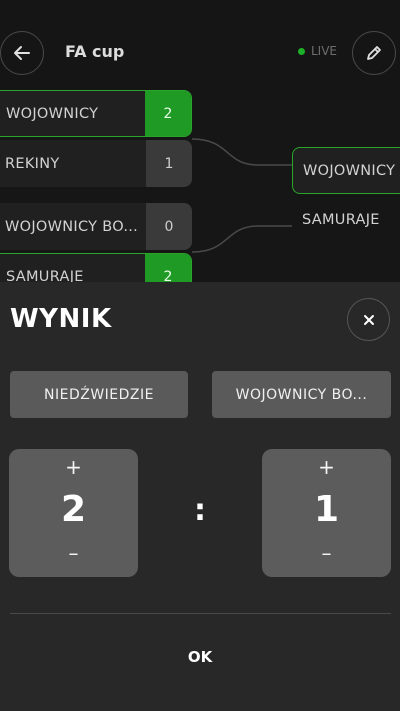 Image resolution: width=400 pixels, height=711 pixels. I want to click on home-score-value: 2, so click(73, 509).